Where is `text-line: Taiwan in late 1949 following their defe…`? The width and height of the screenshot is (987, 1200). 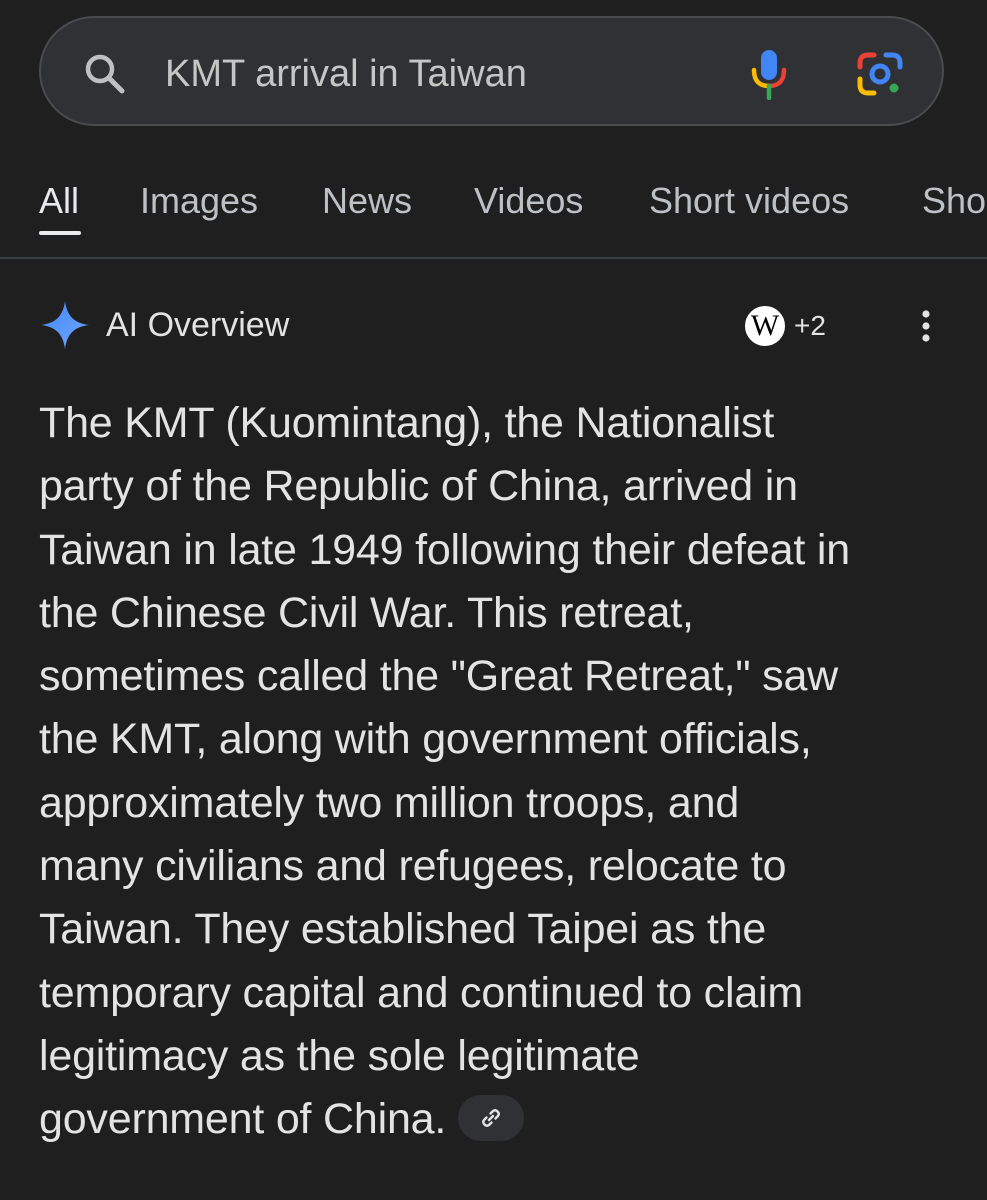
text-line: Taiwan in late 1949 following their defe… is located at coordinates (444, 549).